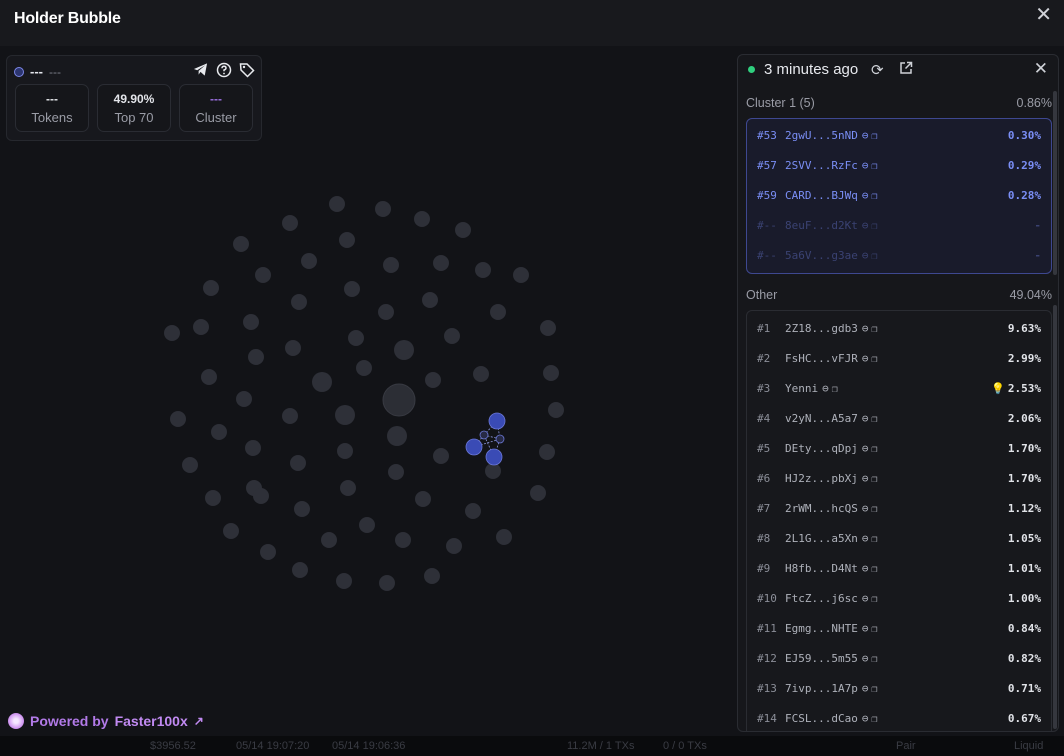 Image resolution: width=1064 pixels, height=756 pixels. What do you see at coordinates (821, 628) in the screenshot?
I see `holder-address: Egmg...NHTE` at bounding box center [821, 628].